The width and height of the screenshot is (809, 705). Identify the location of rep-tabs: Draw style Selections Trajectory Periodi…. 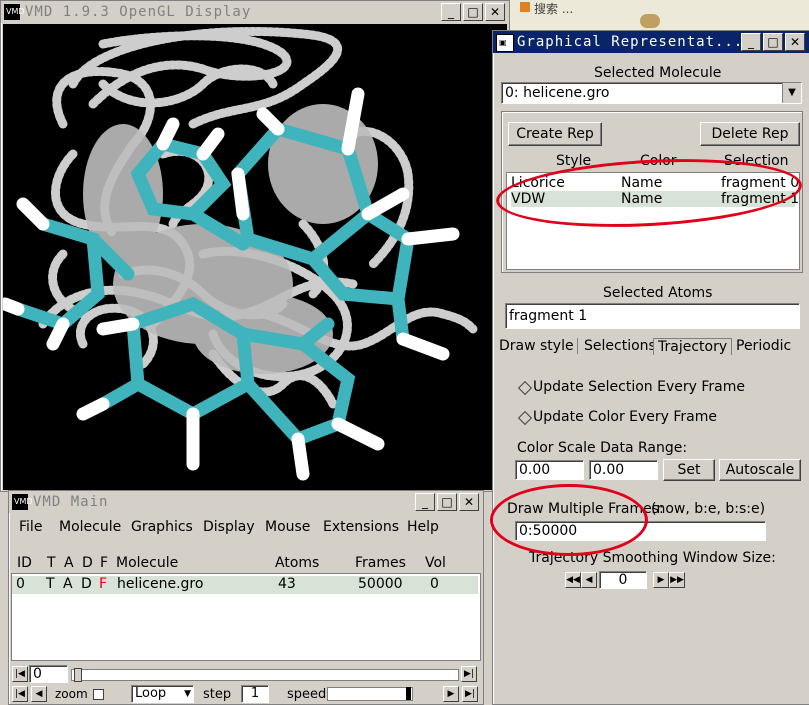
(649, 348).